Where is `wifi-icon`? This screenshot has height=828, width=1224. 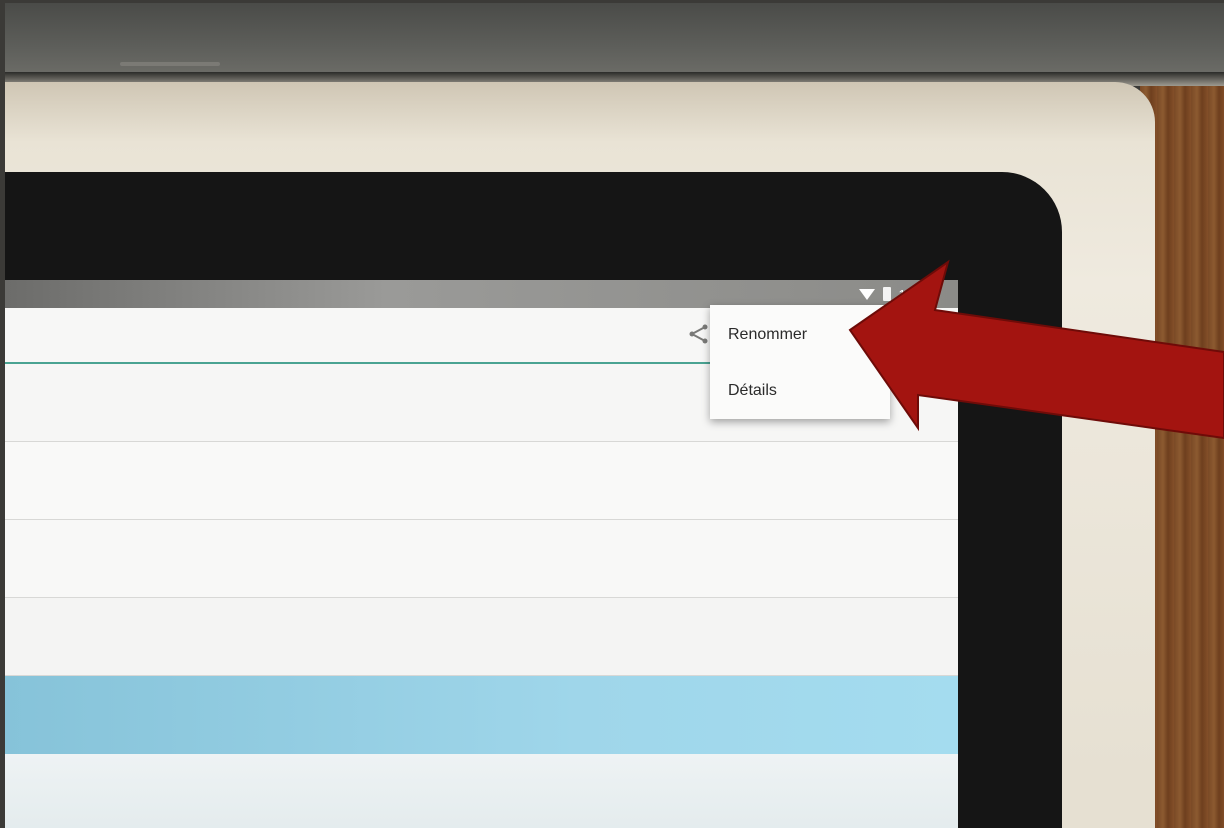 wifi-icon is located at coordinates (866, 294).